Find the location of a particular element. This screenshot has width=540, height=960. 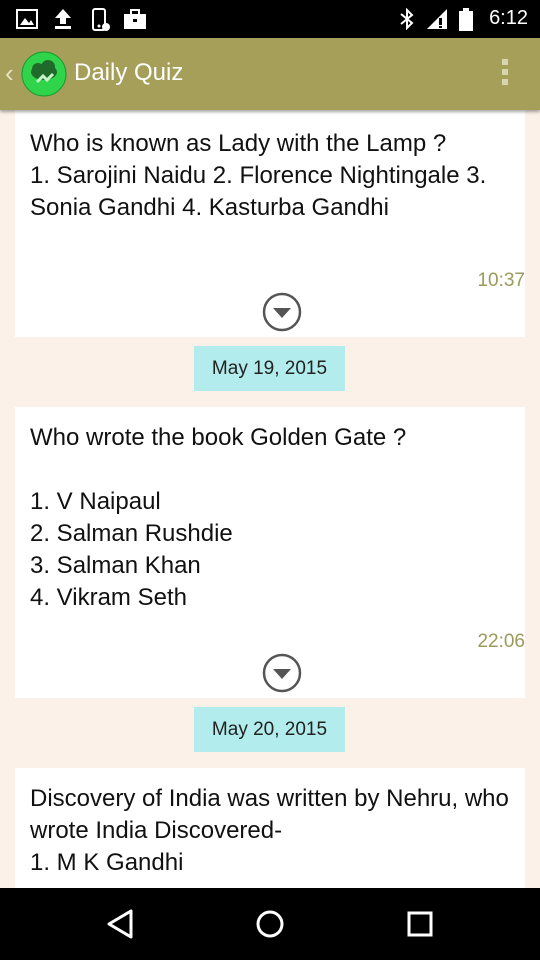

app-bar: ‹ Daily Quiz is located at coordinates (270, 74).